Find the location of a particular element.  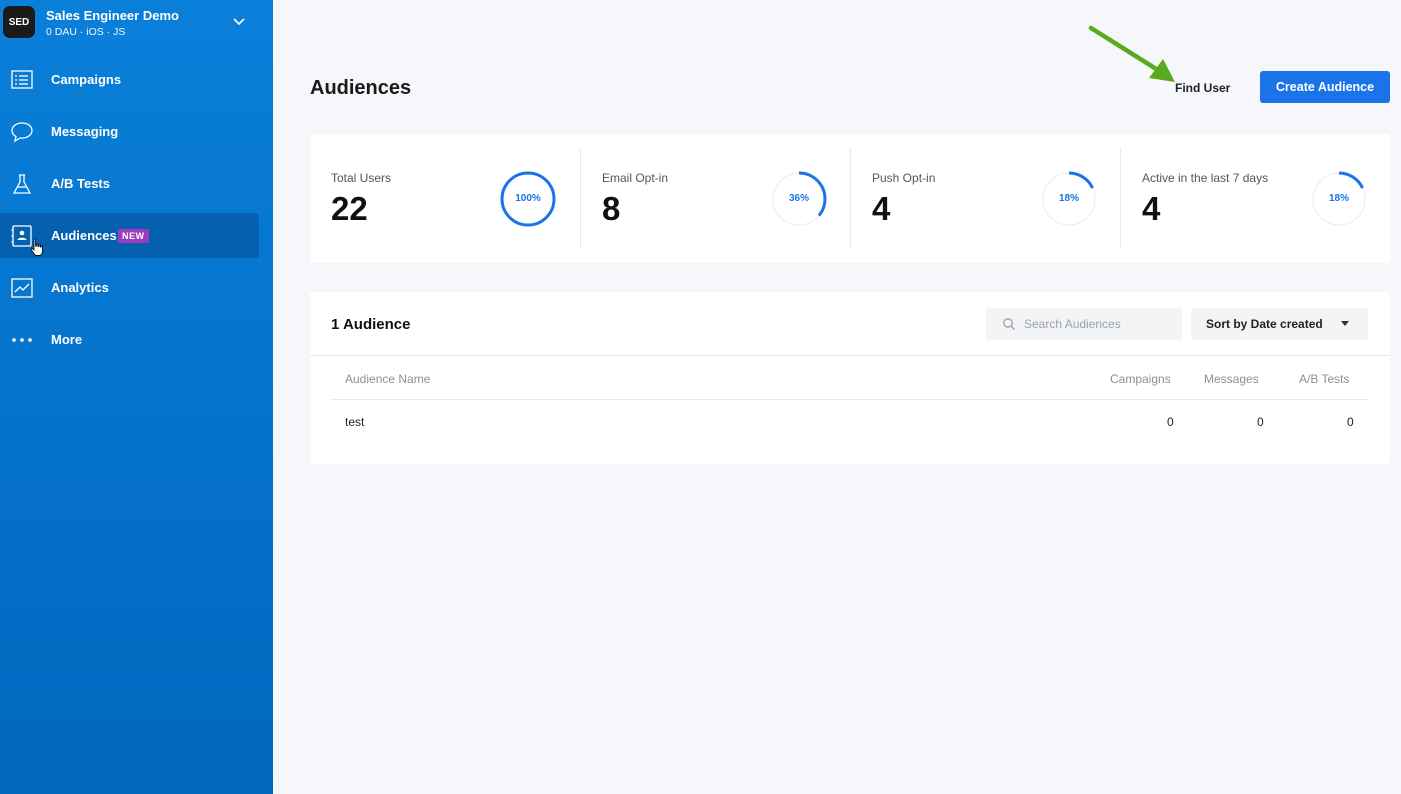

column-header-messages: Messages is located at coordinates (1231, 379).